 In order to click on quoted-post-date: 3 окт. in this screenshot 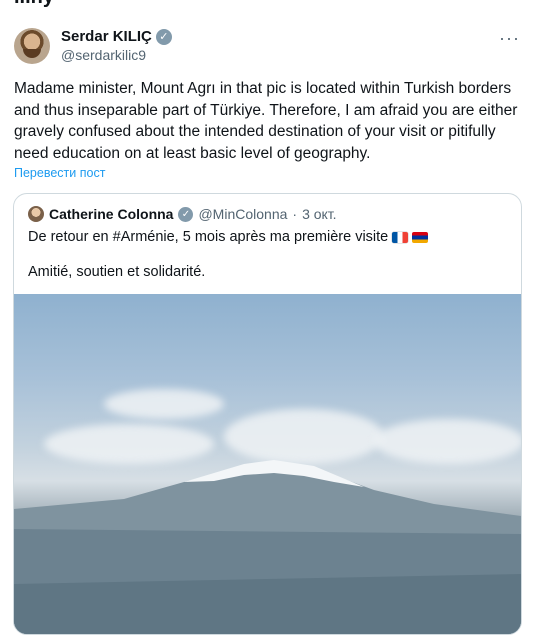, I will do `click(319, 214)`.